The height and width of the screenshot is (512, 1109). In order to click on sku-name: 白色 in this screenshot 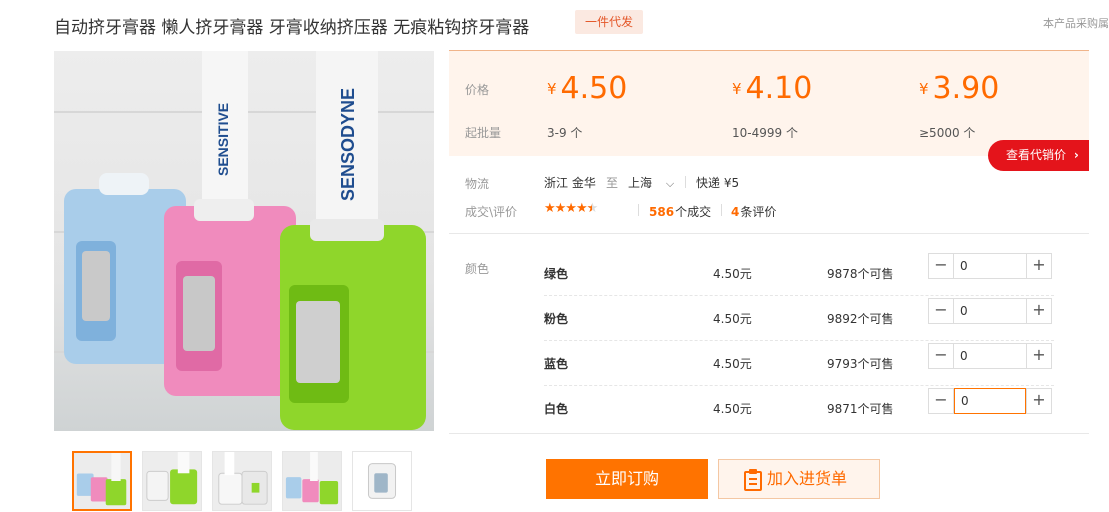, I will do `click(556, 409)`.